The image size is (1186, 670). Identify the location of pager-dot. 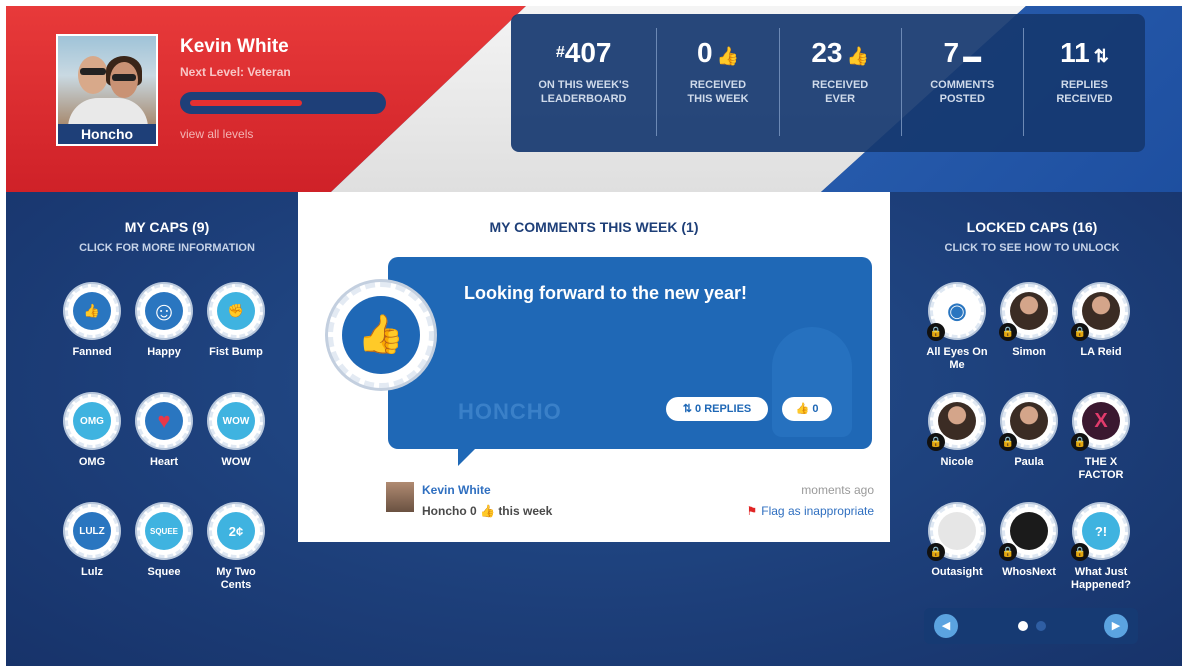
(1041, 626).